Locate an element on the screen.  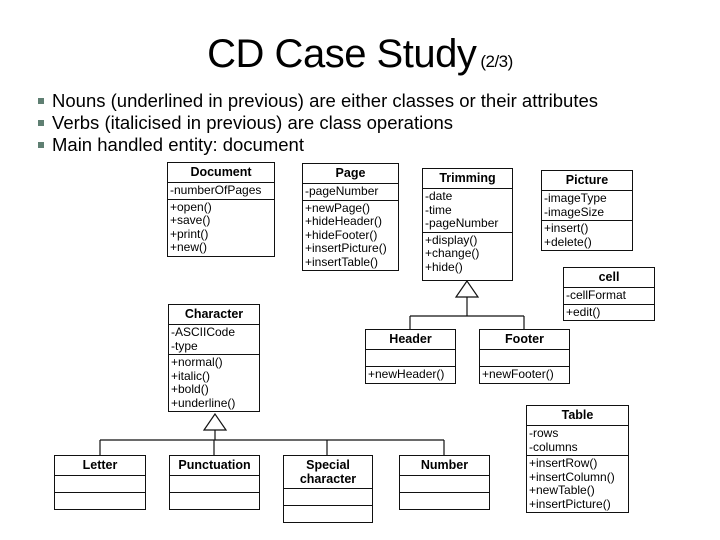
class-operations: +normal() +italic() +bold() +underline() is located at coordinates (203, 382).